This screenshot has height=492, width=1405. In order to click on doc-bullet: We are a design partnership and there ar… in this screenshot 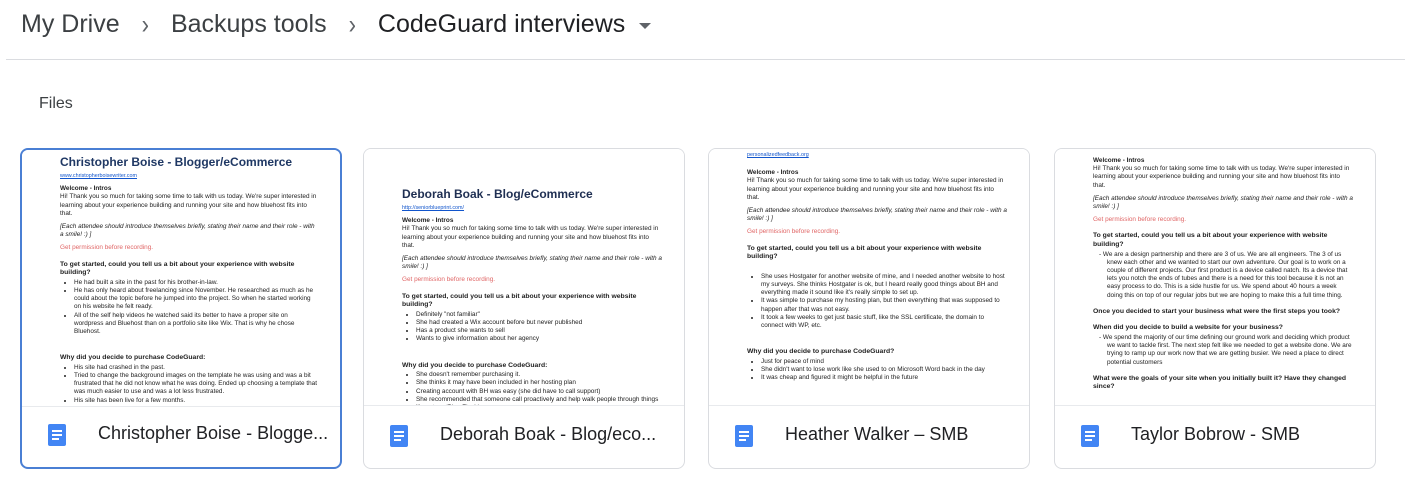, I will do `click(1228, 275)`.